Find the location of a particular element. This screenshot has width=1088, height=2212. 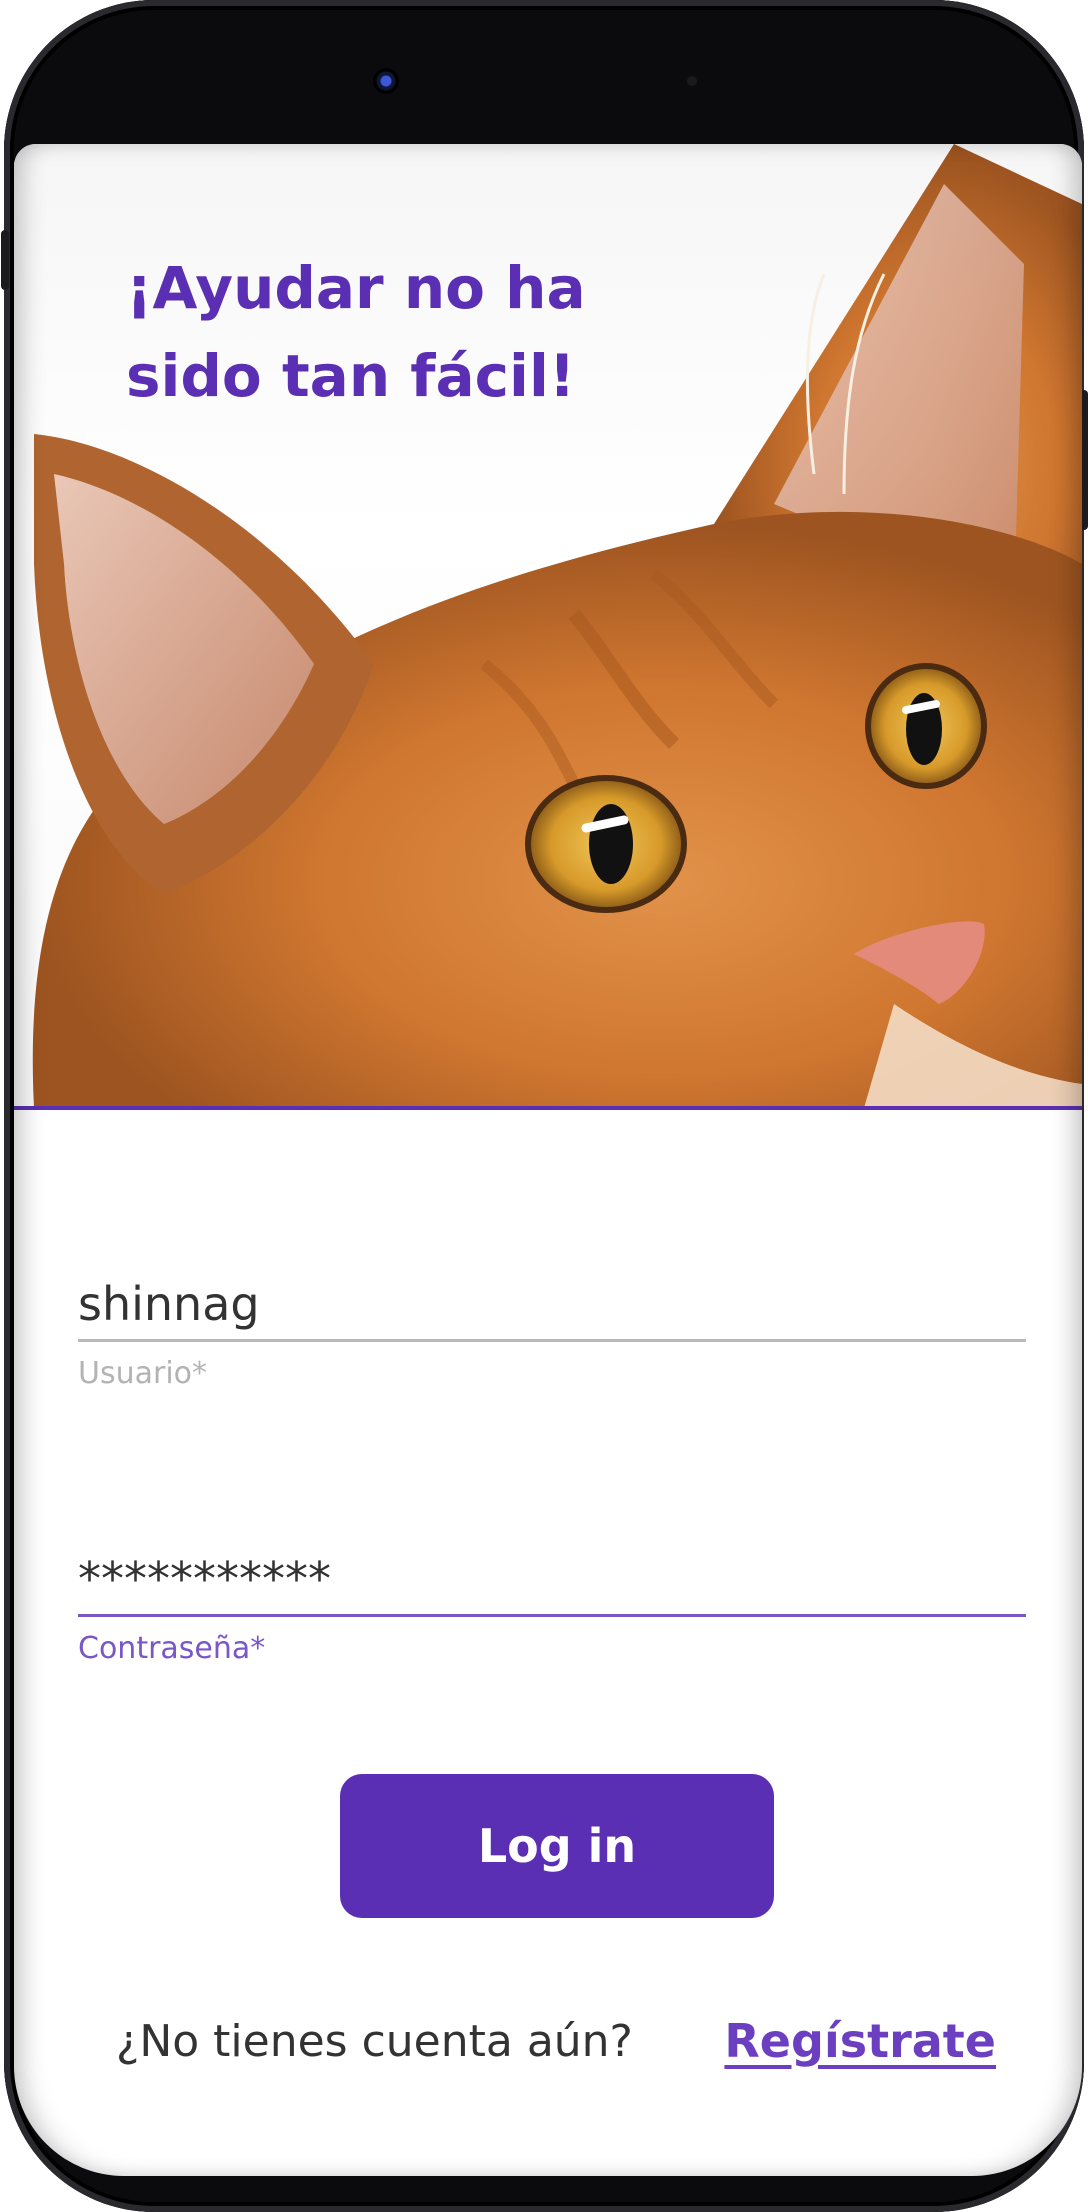

password-field: *********** Contraseña* is located at coordinates (552, 1605).